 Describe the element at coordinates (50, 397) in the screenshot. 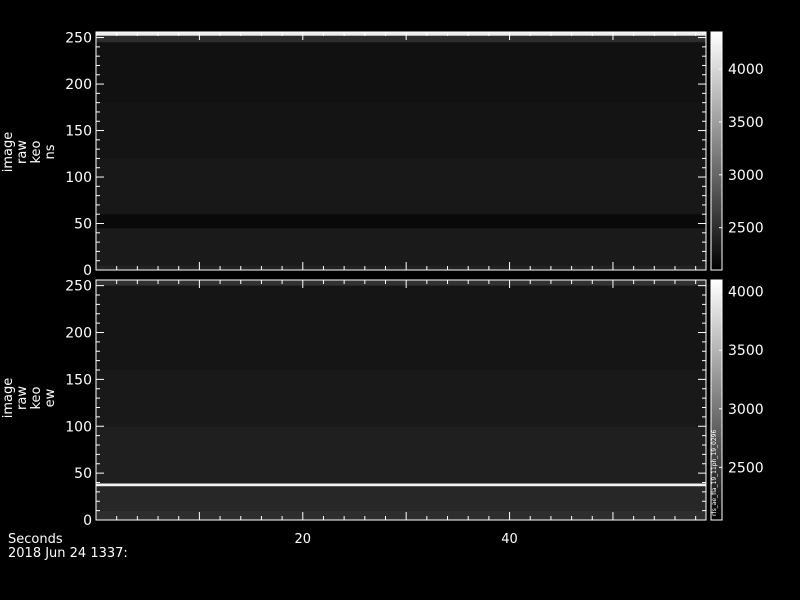

I see `y-axis-label-line: ew` at that location.